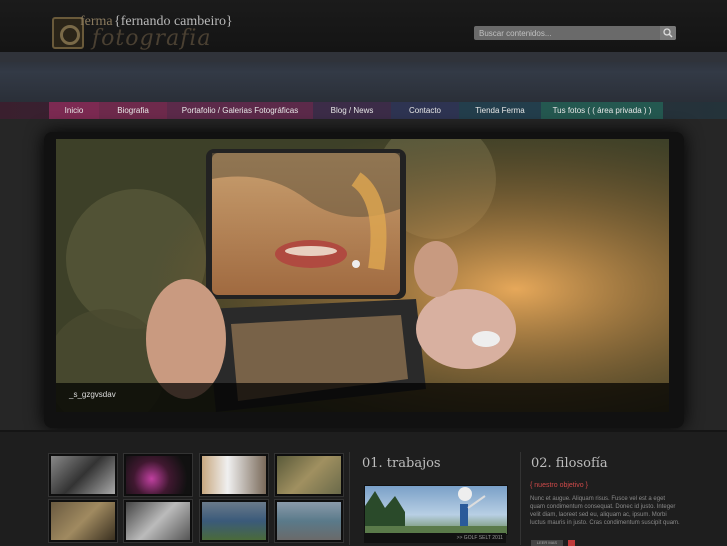 The width and height of the screenshot is (727, 546). What do you see at coordinates (363, 26) in the screenshot?
I see `header: ferma {fernando cambeiro} fotografia` at bounding box center [363, 26].